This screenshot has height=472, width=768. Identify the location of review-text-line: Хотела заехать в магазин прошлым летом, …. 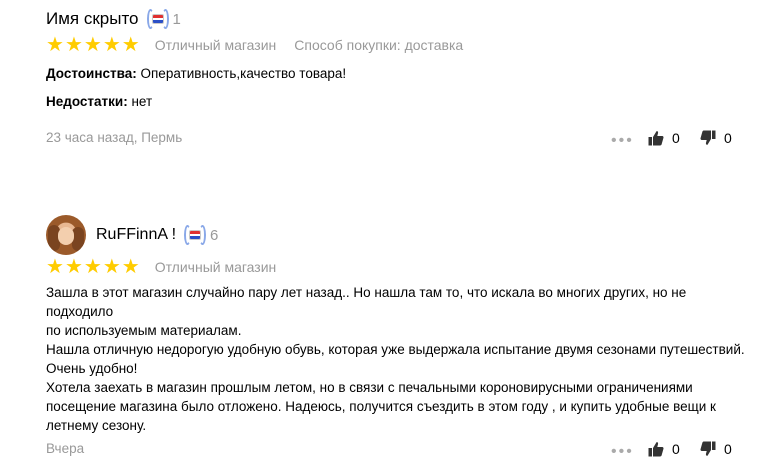
(369, 387).